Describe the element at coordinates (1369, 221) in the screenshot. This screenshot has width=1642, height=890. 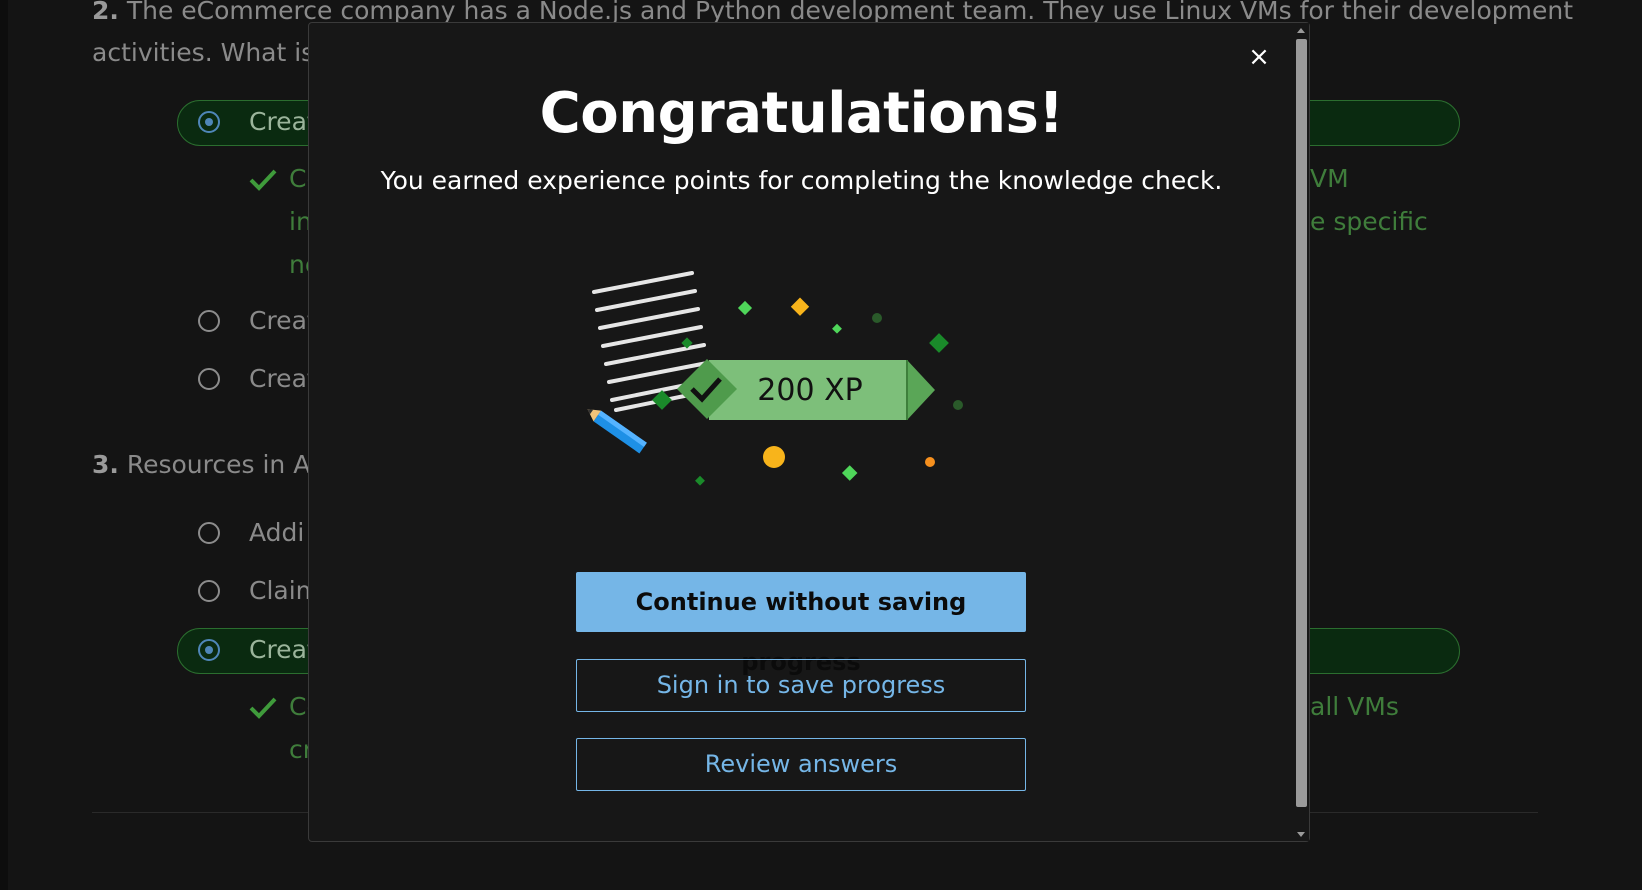
I see `q2-feedback-right-2: e specific` at that location.